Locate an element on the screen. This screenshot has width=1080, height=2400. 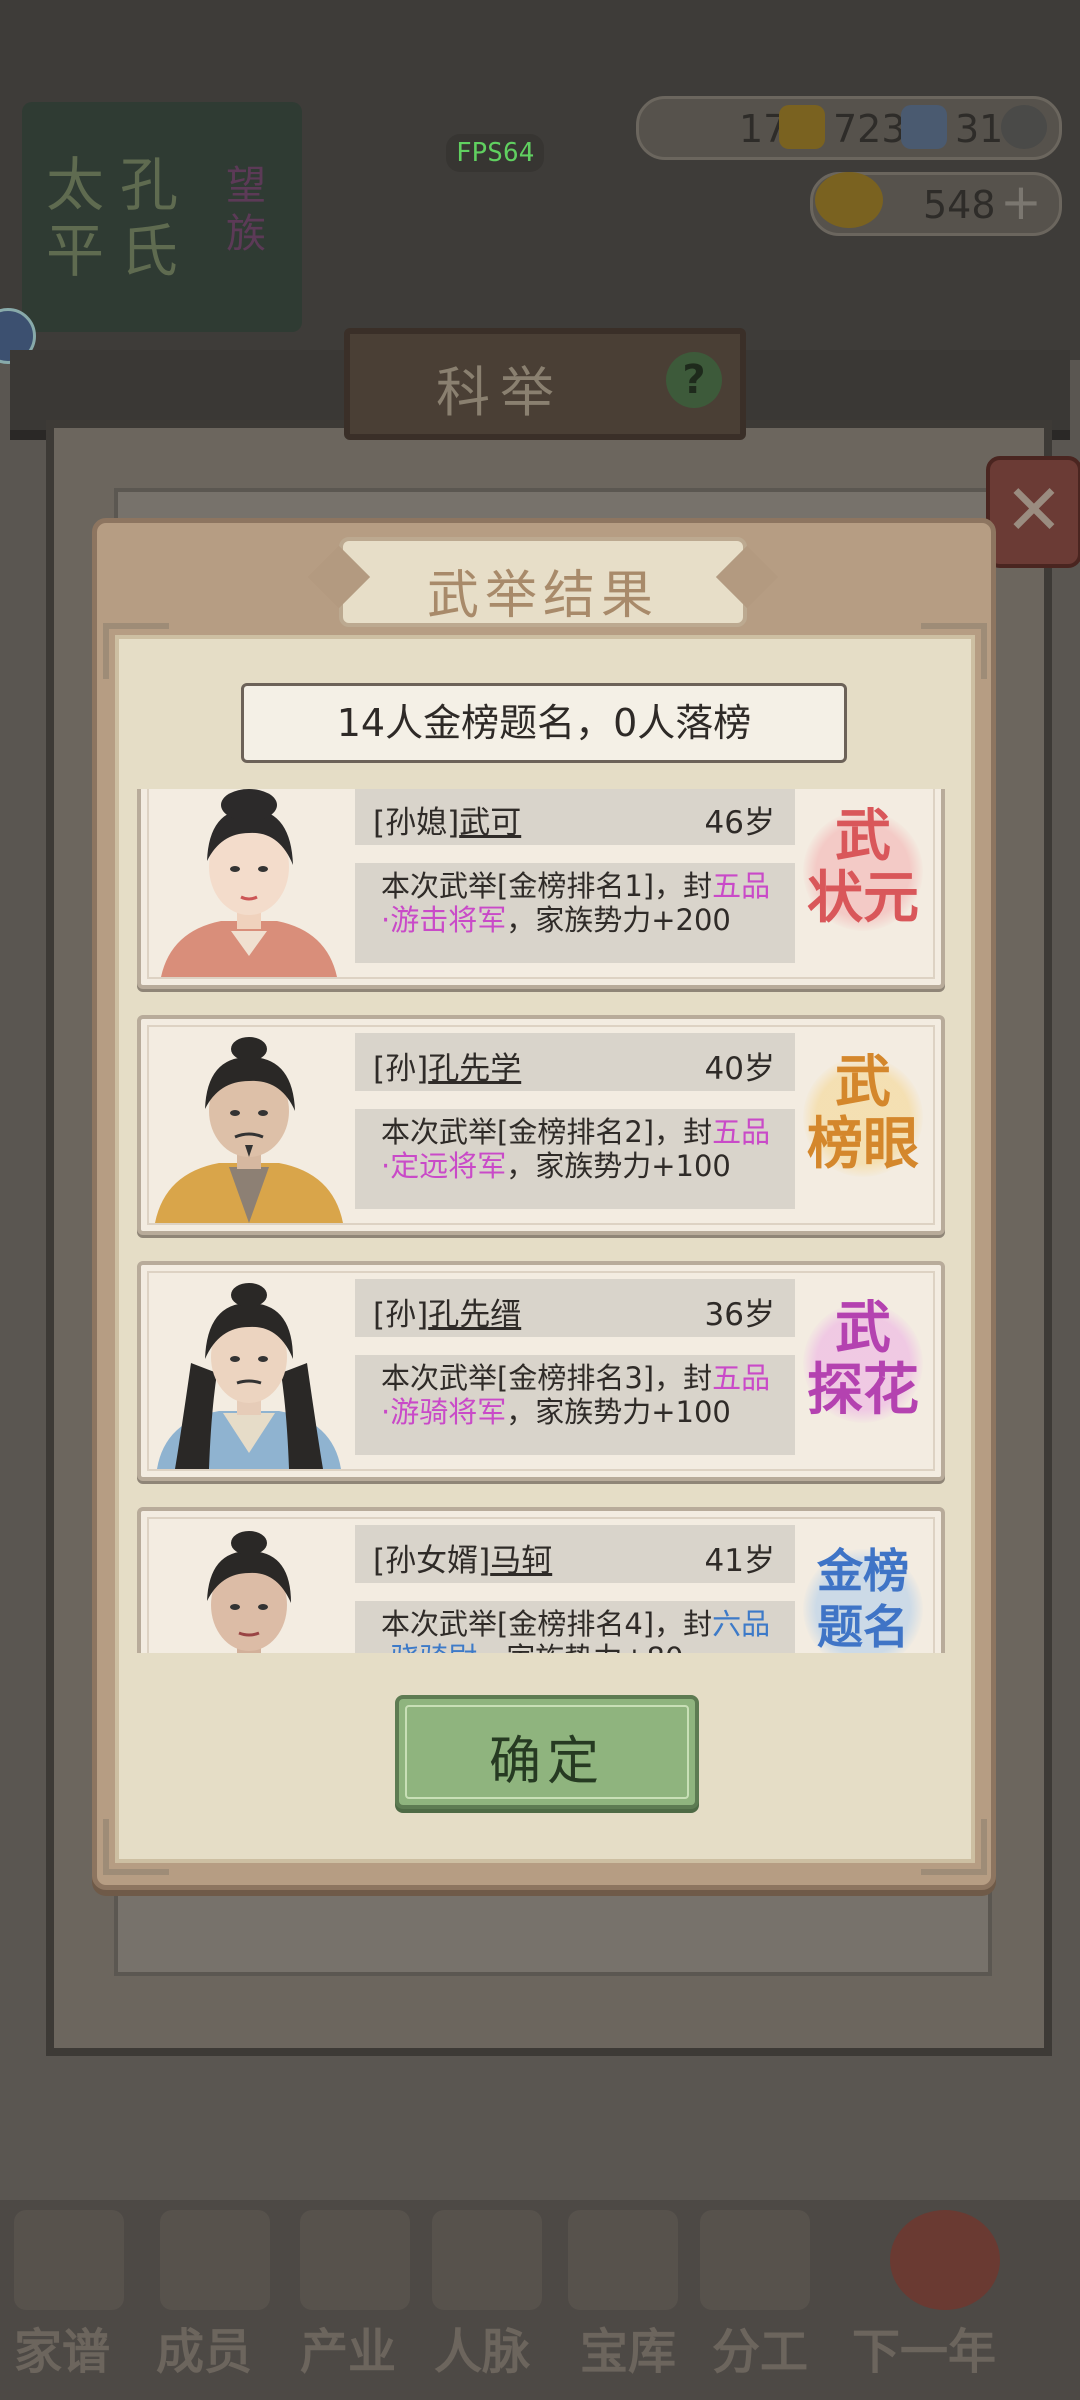
resource-2-value: 723 is located at coordinates (869, 129).